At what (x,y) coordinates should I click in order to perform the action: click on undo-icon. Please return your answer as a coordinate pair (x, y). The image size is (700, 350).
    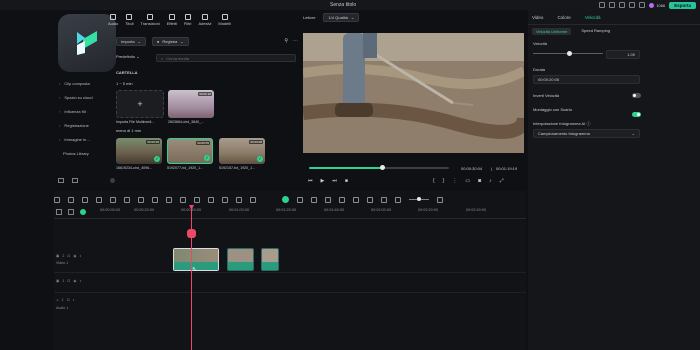
    Looking at the image, I should click on (85, 199).